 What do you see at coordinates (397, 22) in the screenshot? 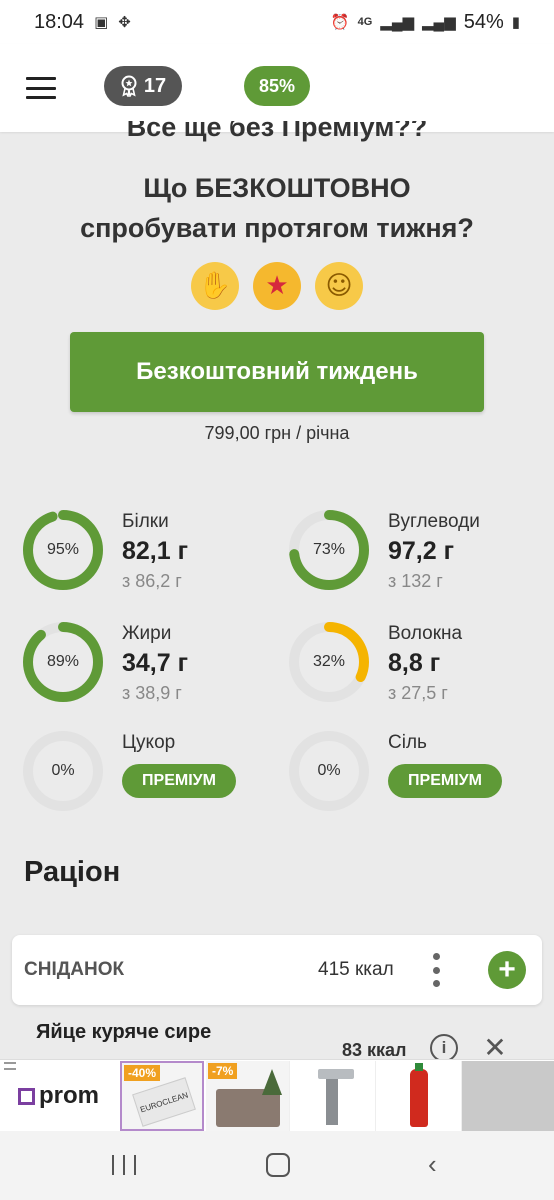
I see `signal-icon: ▂▄▆` at bounding box center [397, 22].